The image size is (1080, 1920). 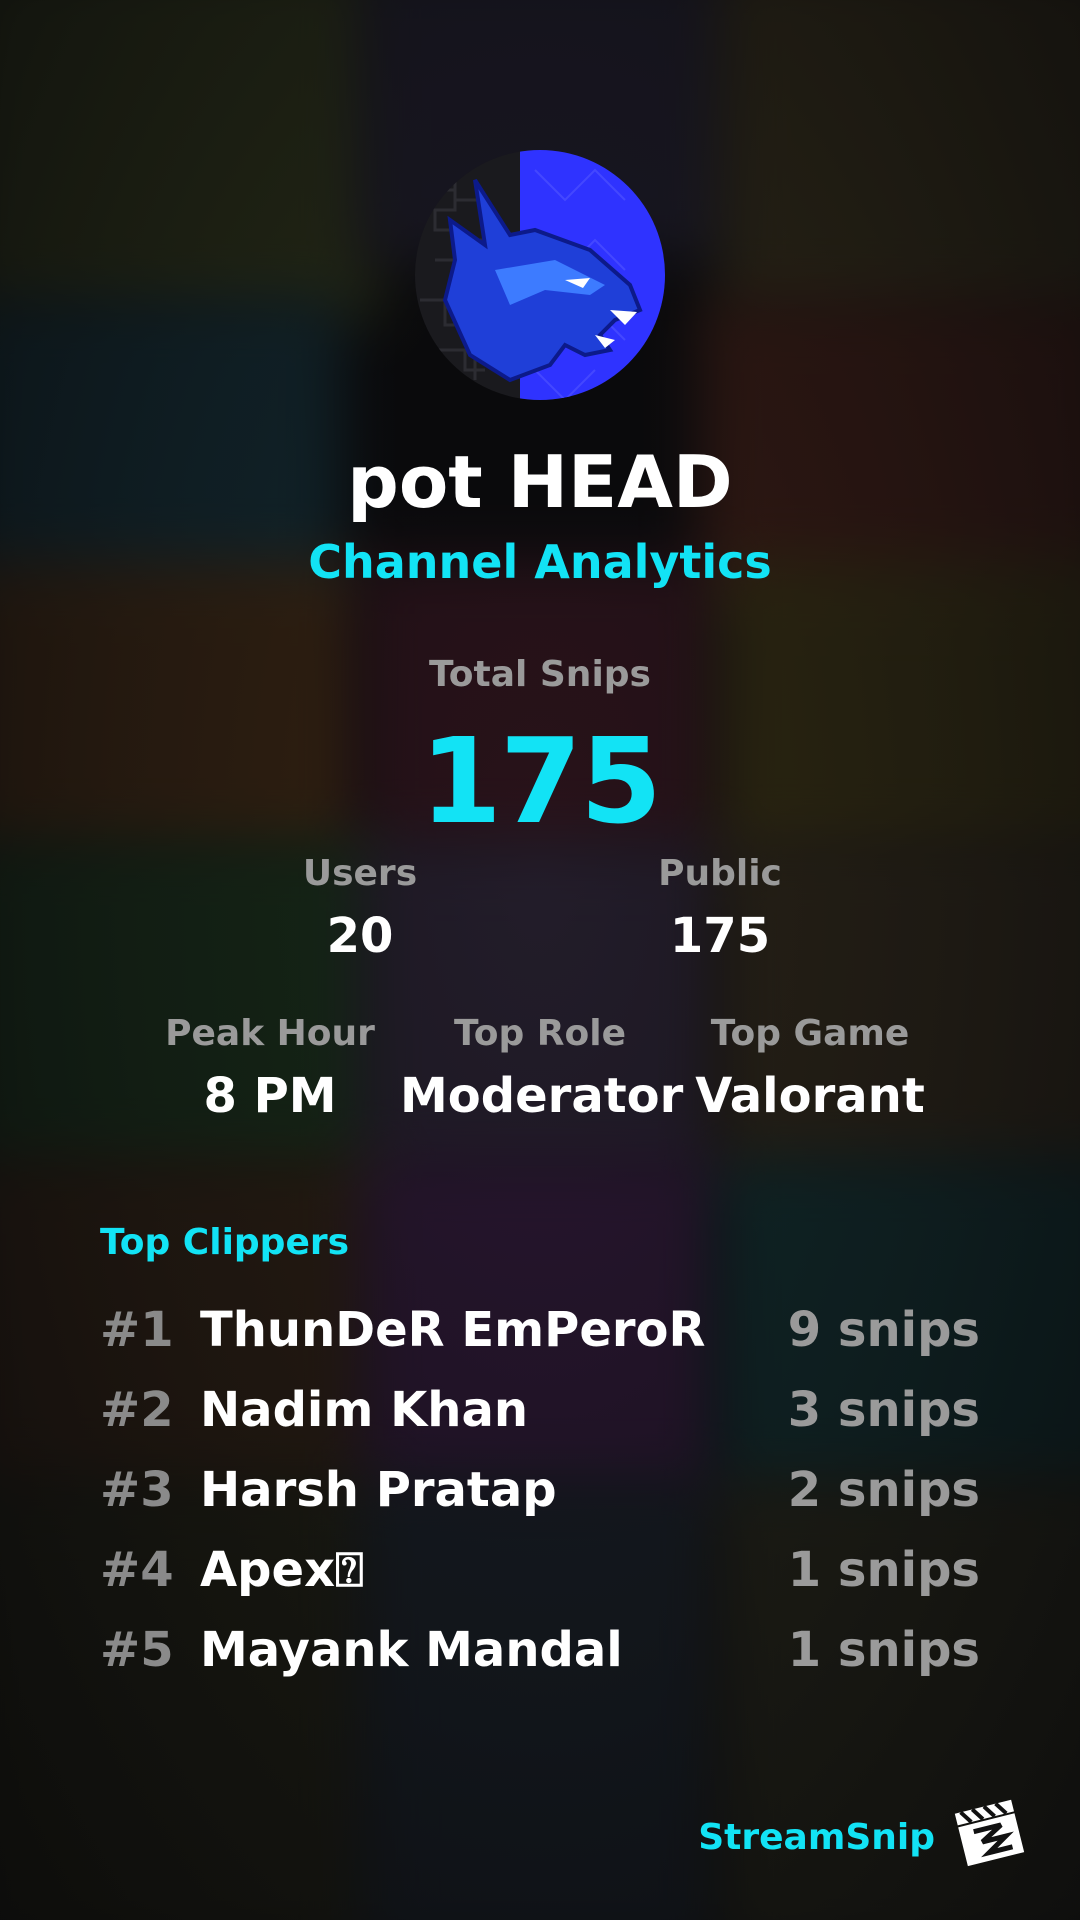 I want to click on dragon-mascot-icon, so click(x=540, y=275).